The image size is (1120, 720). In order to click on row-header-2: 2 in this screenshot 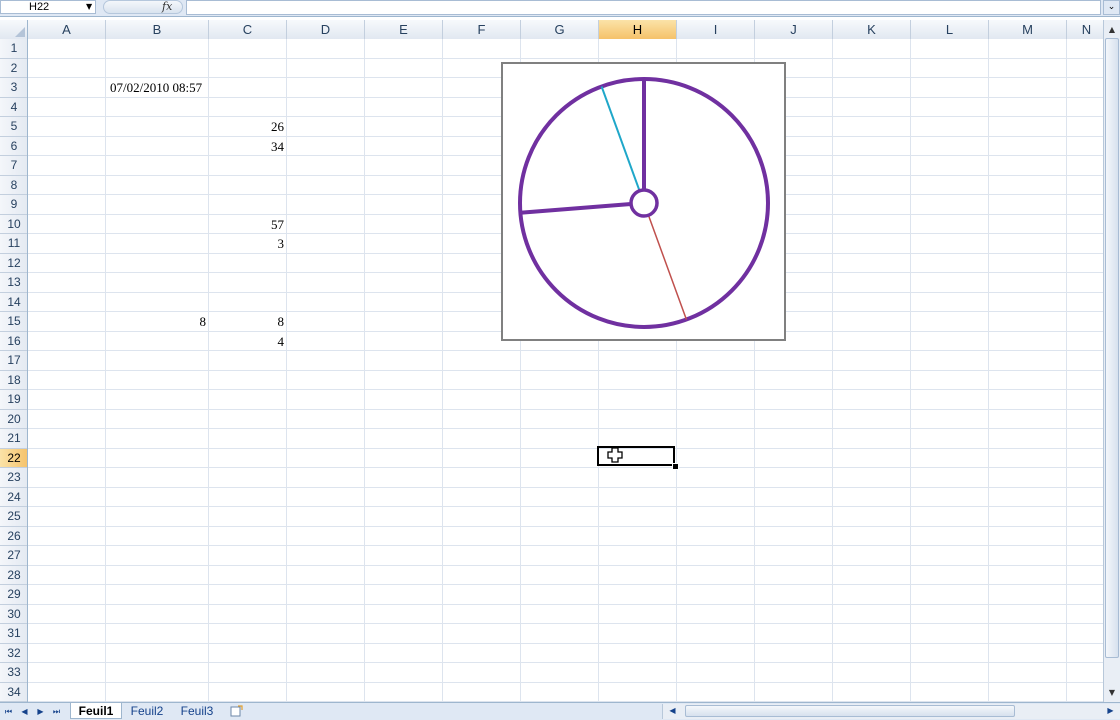, I will do `click(13, 68)`.